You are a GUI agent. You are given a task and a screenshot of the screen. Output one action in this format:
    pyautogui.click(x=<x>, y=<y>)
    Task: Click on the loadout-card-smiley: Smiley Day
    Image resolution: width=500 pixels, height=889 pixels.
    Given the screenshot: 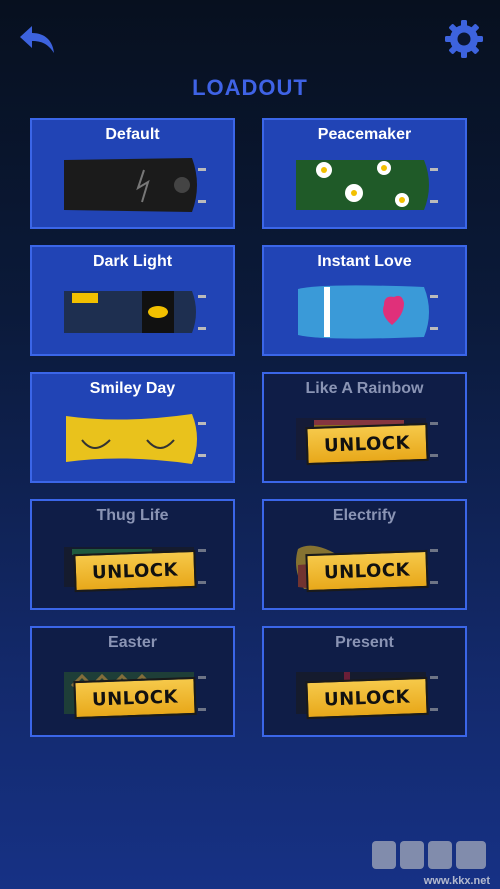 What is the action you would take?
    pyautogui.click(x=132, y=427)
    